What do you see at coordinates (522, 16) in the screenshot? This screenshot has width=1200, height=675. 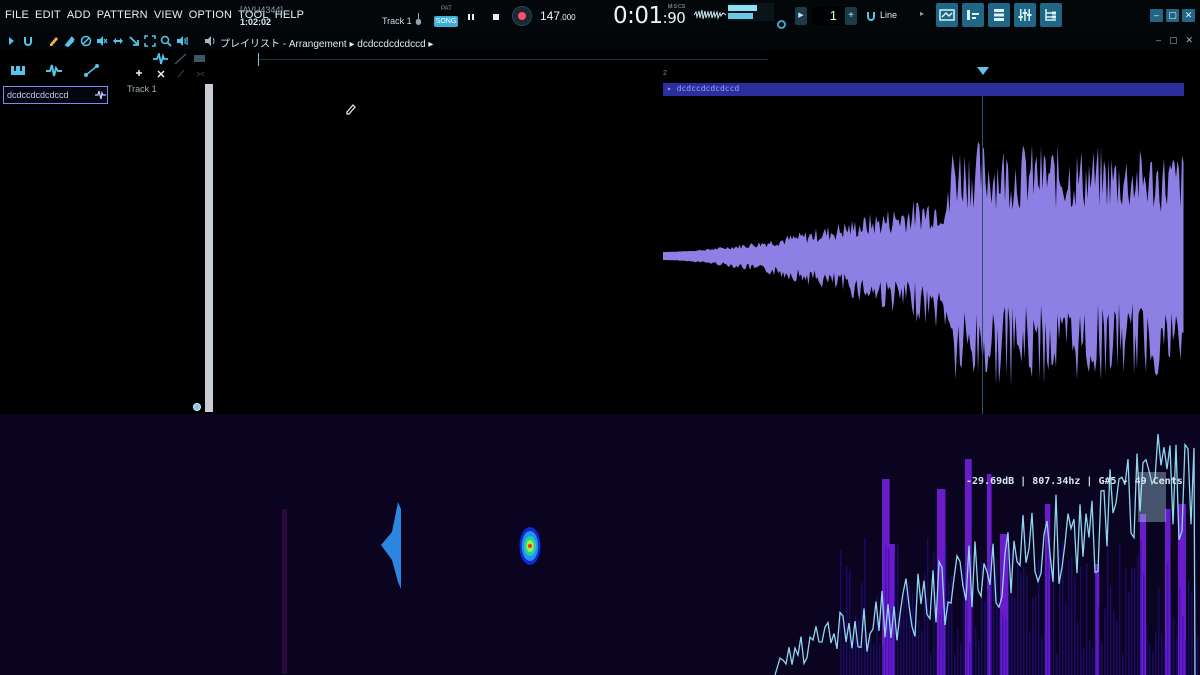 I see `record-button` at bounding box center [522, 16].